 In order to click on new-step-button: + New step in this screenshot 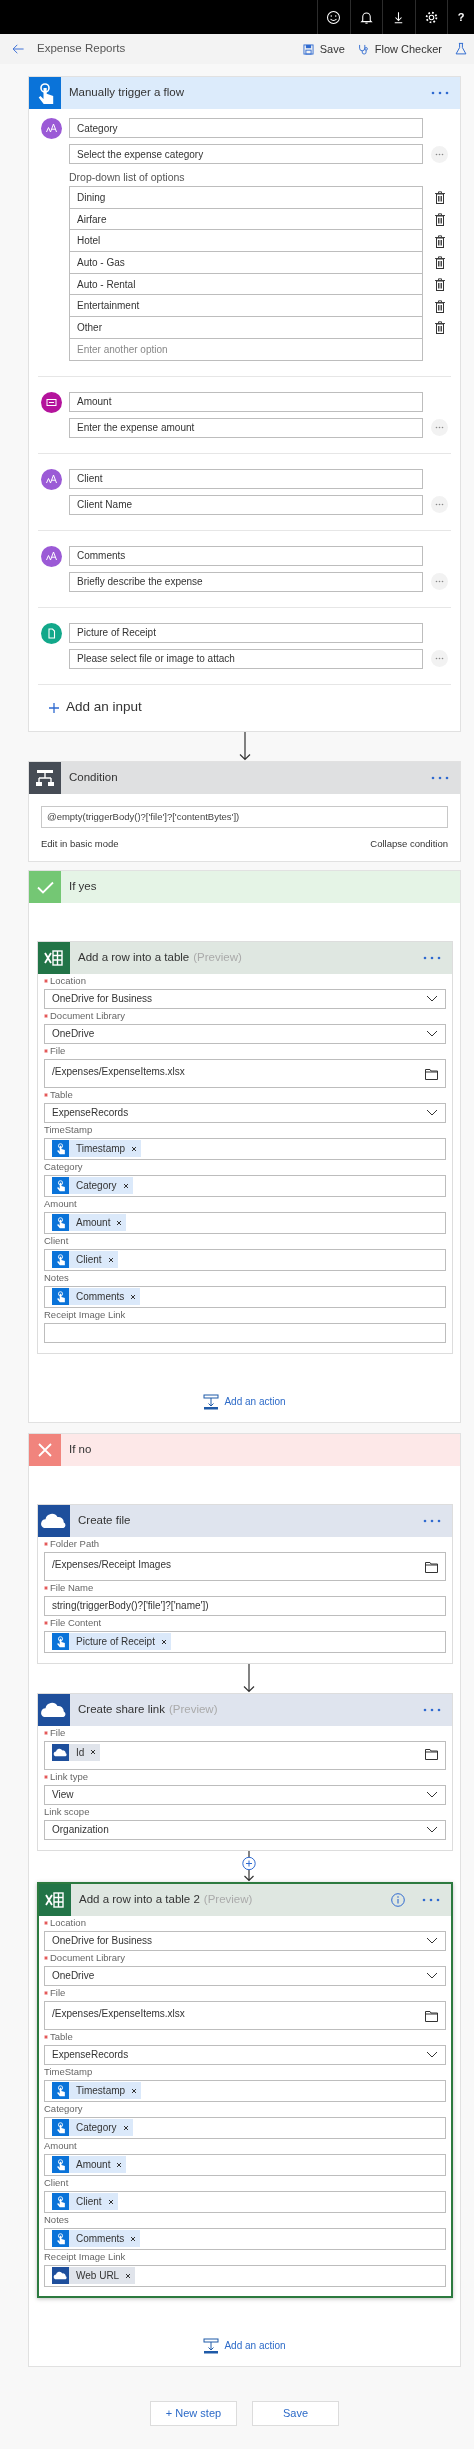, I will do `click(193, 2413)`.